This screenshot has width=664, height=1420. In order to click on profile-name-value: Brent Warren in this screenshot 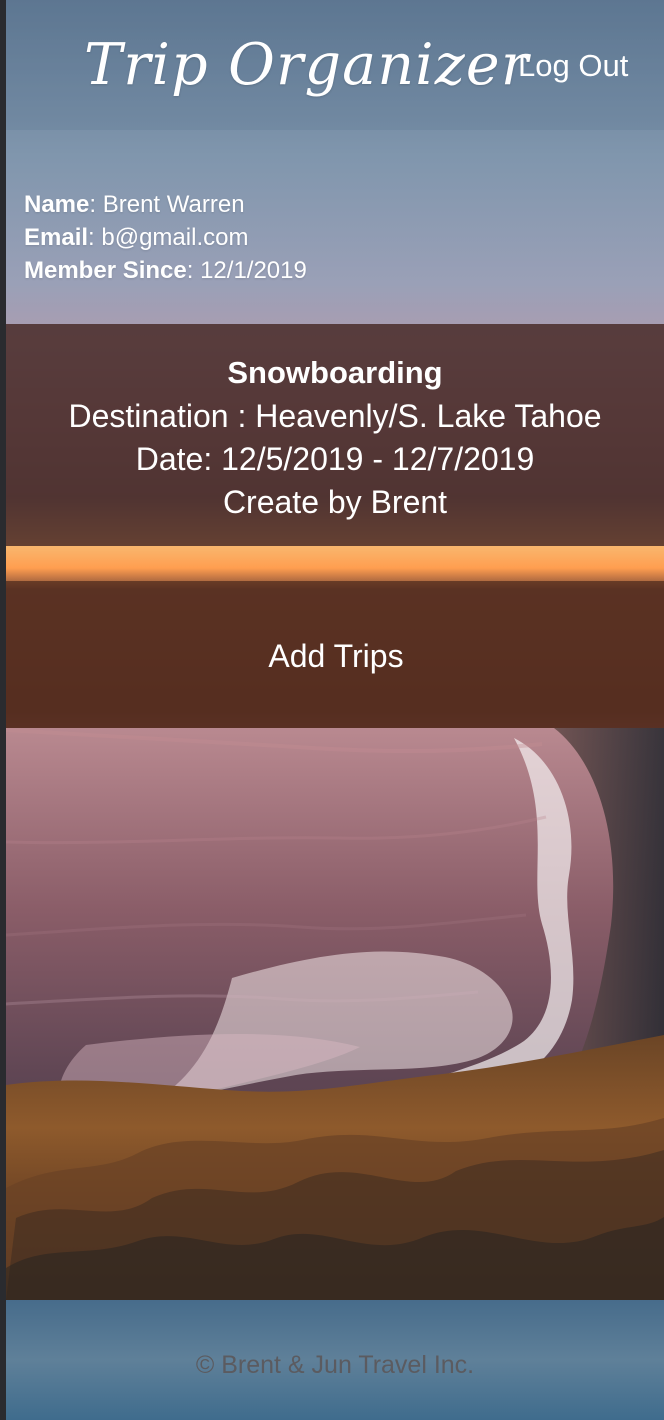, I will do `click(173, 204)`.